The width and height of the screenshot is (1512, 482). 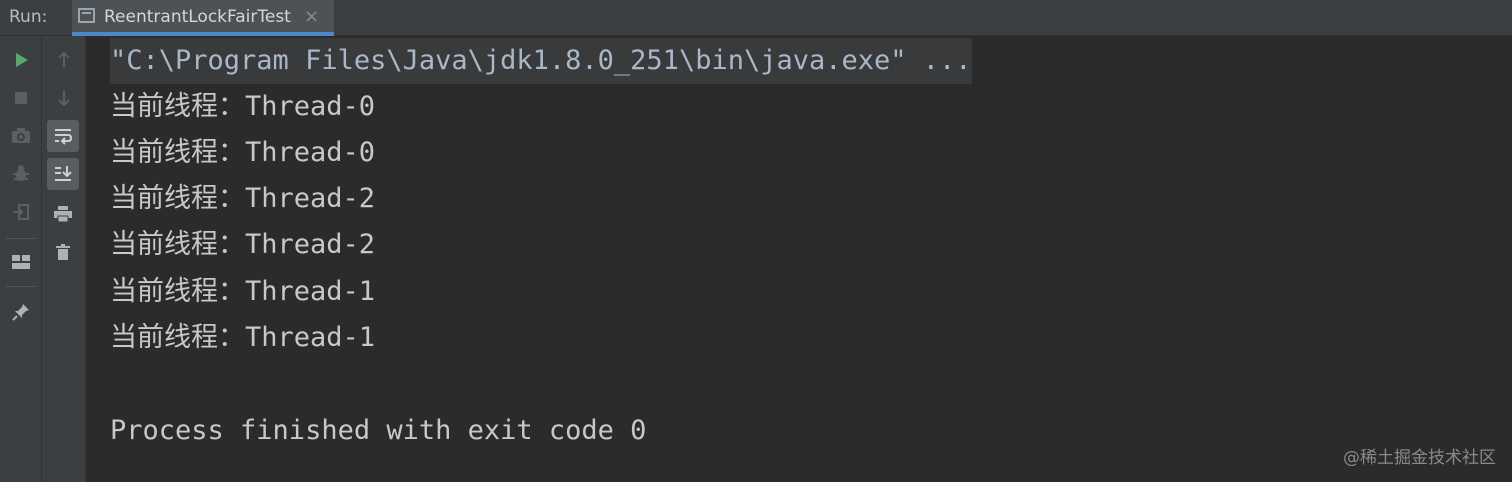 I want to click on camera-icon, so click(x=21, y=135).